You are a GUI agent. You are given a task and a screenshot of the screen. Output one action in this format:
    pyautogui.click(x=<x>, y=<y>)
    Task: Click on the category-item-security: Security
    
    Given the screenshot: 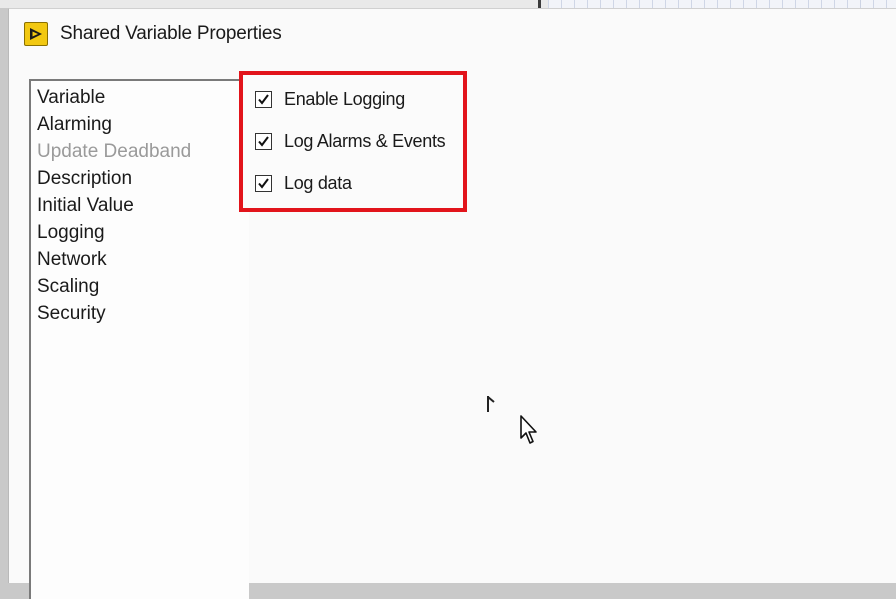 What is the action you would take?
    pyautogui.click(x=143, y=313)
    